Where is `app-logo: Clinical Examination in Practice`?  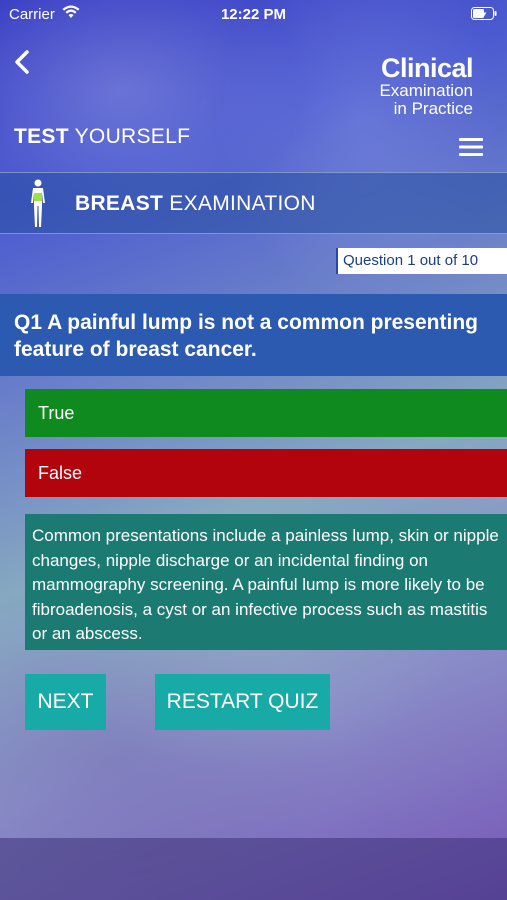
app-logo: Clinical Examination in Practice is located at coordinates (426, 86).